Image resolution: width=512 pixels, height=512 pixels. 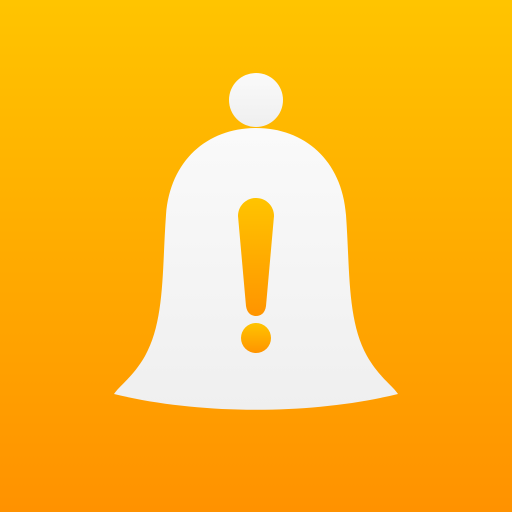 What do you see at coordinates (256, 338) in the screenshot?
I see `exclamation-dot` at bounding box center [256, 338].